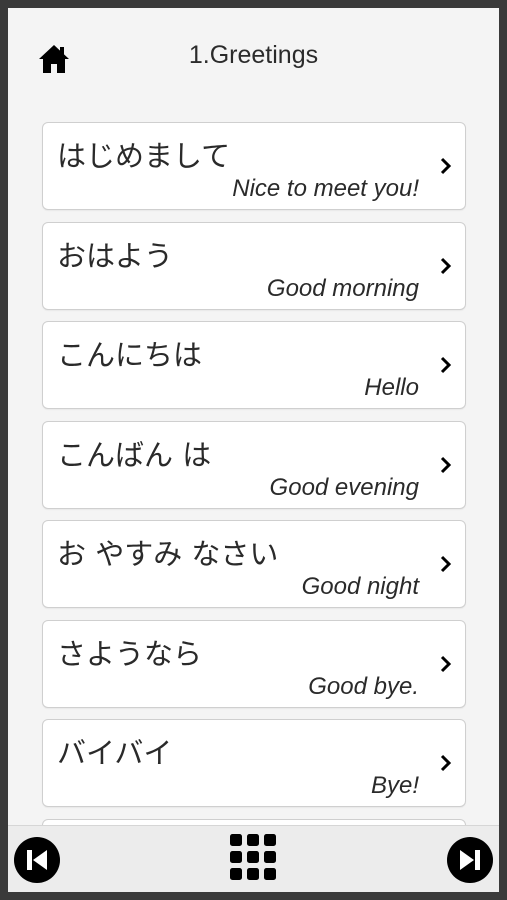 This screenshot has width=507, height=900. Describe the element at coordinates (360, 586) in the screenshot. I see `english-translation: Good night` at that location.